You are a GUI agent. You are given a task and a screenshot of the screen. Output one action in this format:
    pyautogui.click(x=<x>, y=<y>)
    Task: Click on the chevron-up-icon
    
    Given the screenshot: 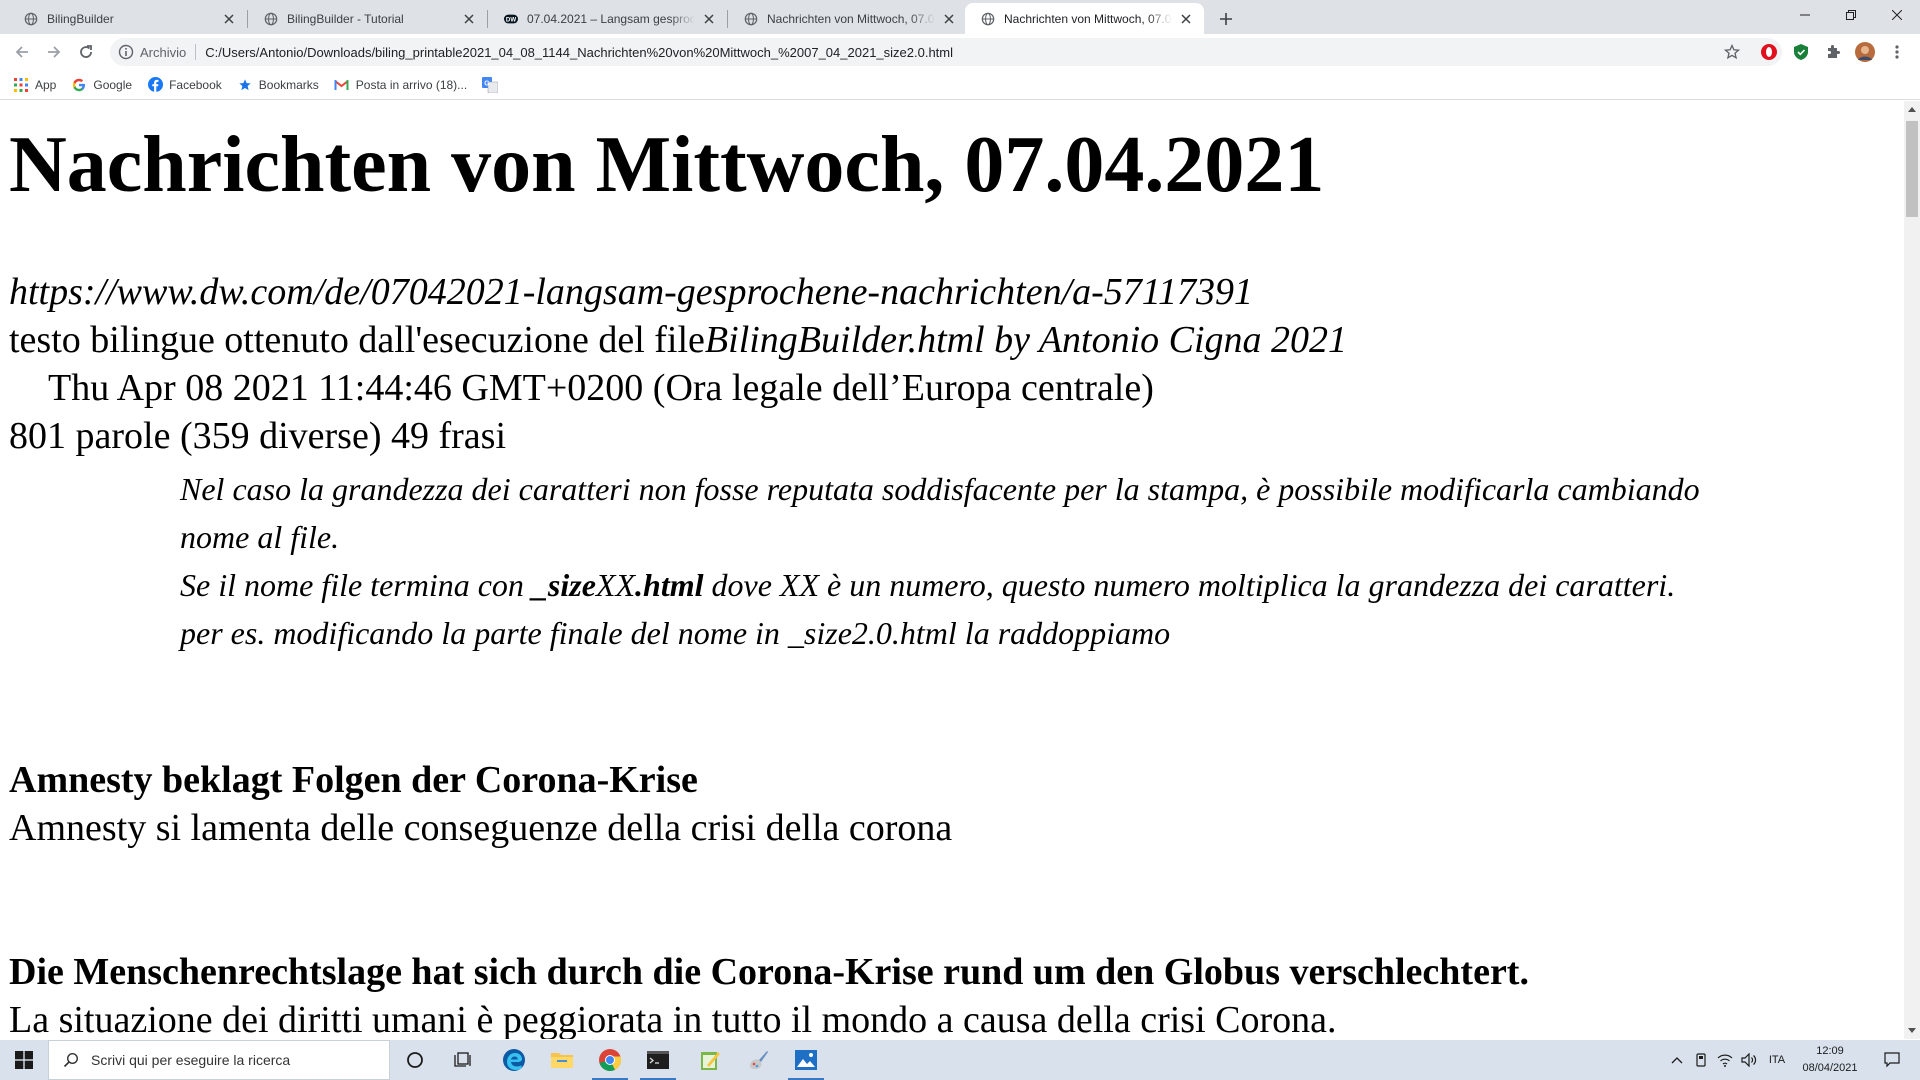 What is the action you would take?
    pyautogui.click(x=1677, y=1059)
    